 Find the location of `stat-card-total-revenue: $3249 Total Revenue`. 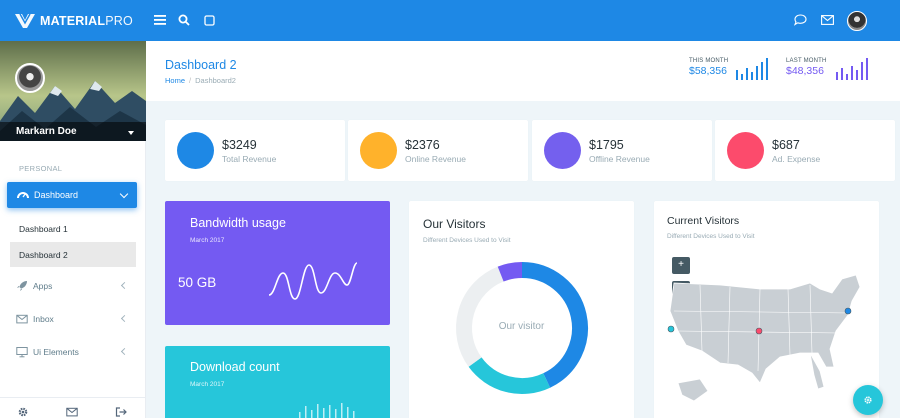

stat-card-total-revenue: $3249 Total Revenue is located at coordinates (255, 150).